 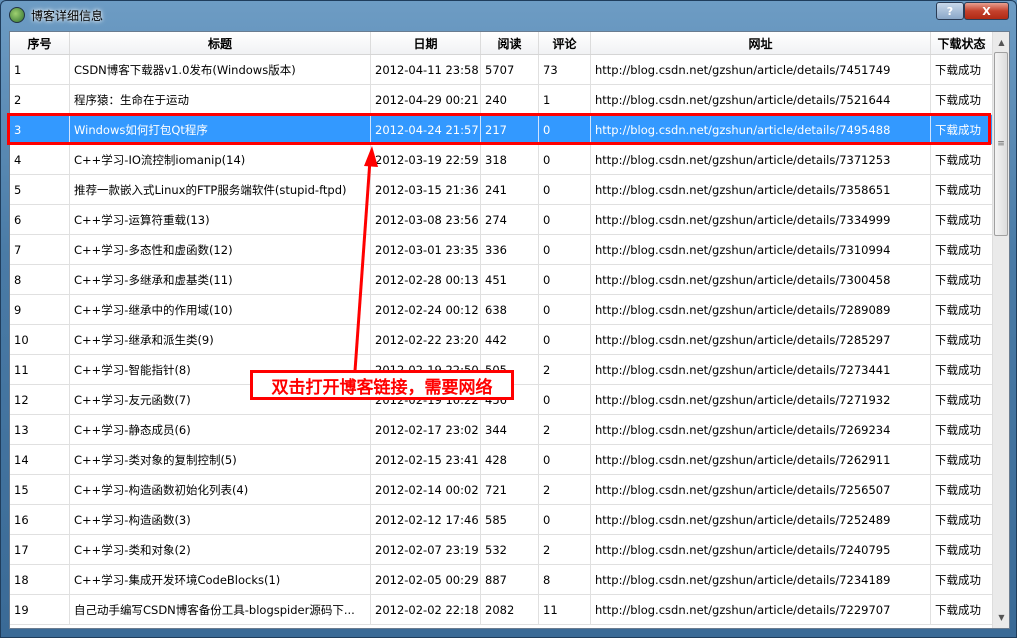 I want to click on annotation-arrow-icon, so click(x=365, y=259).